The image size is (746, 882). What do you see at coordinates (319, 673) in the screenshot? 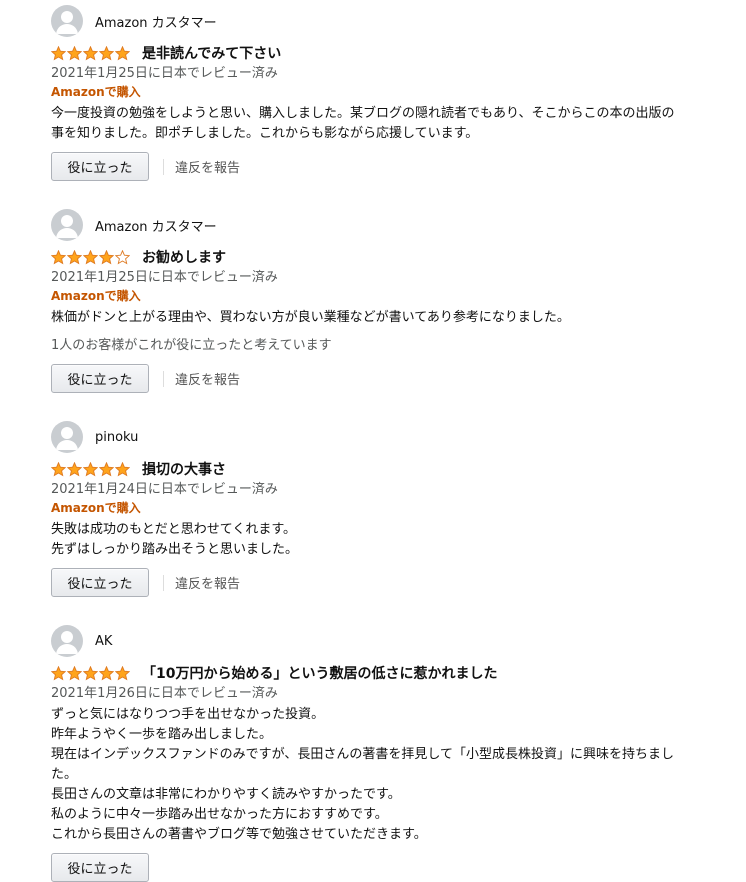
I see `review-title: 「10万円から始める」という敷居の低さに惹かれました` at bounding box center [319, 673].